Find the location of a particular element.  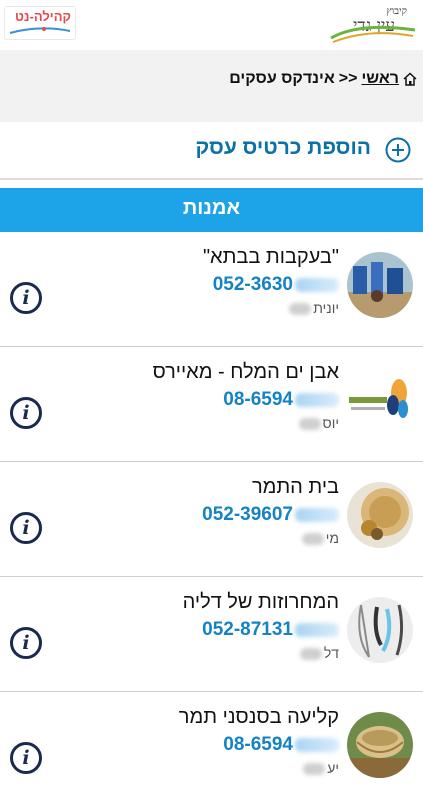

breadcrumb: ראשי >> אינדקס עסקים is located at coordinates (323, 79).